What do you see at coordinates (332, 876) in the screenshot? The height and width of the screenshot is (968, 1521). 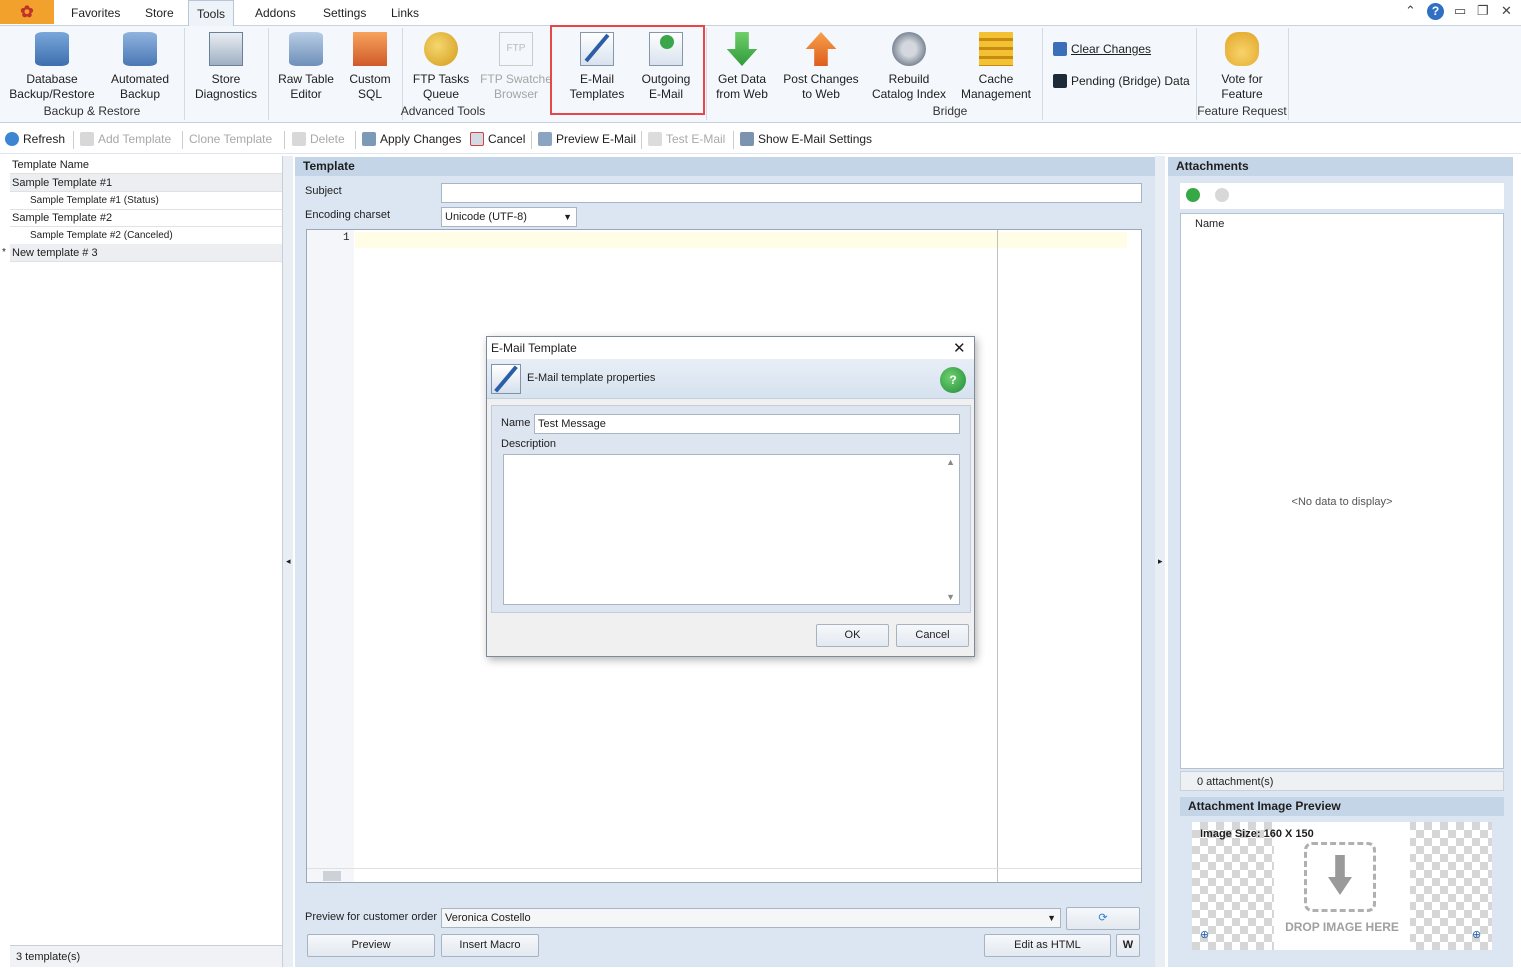 I see `scroll-thumb` at bounding box center [332, 876].